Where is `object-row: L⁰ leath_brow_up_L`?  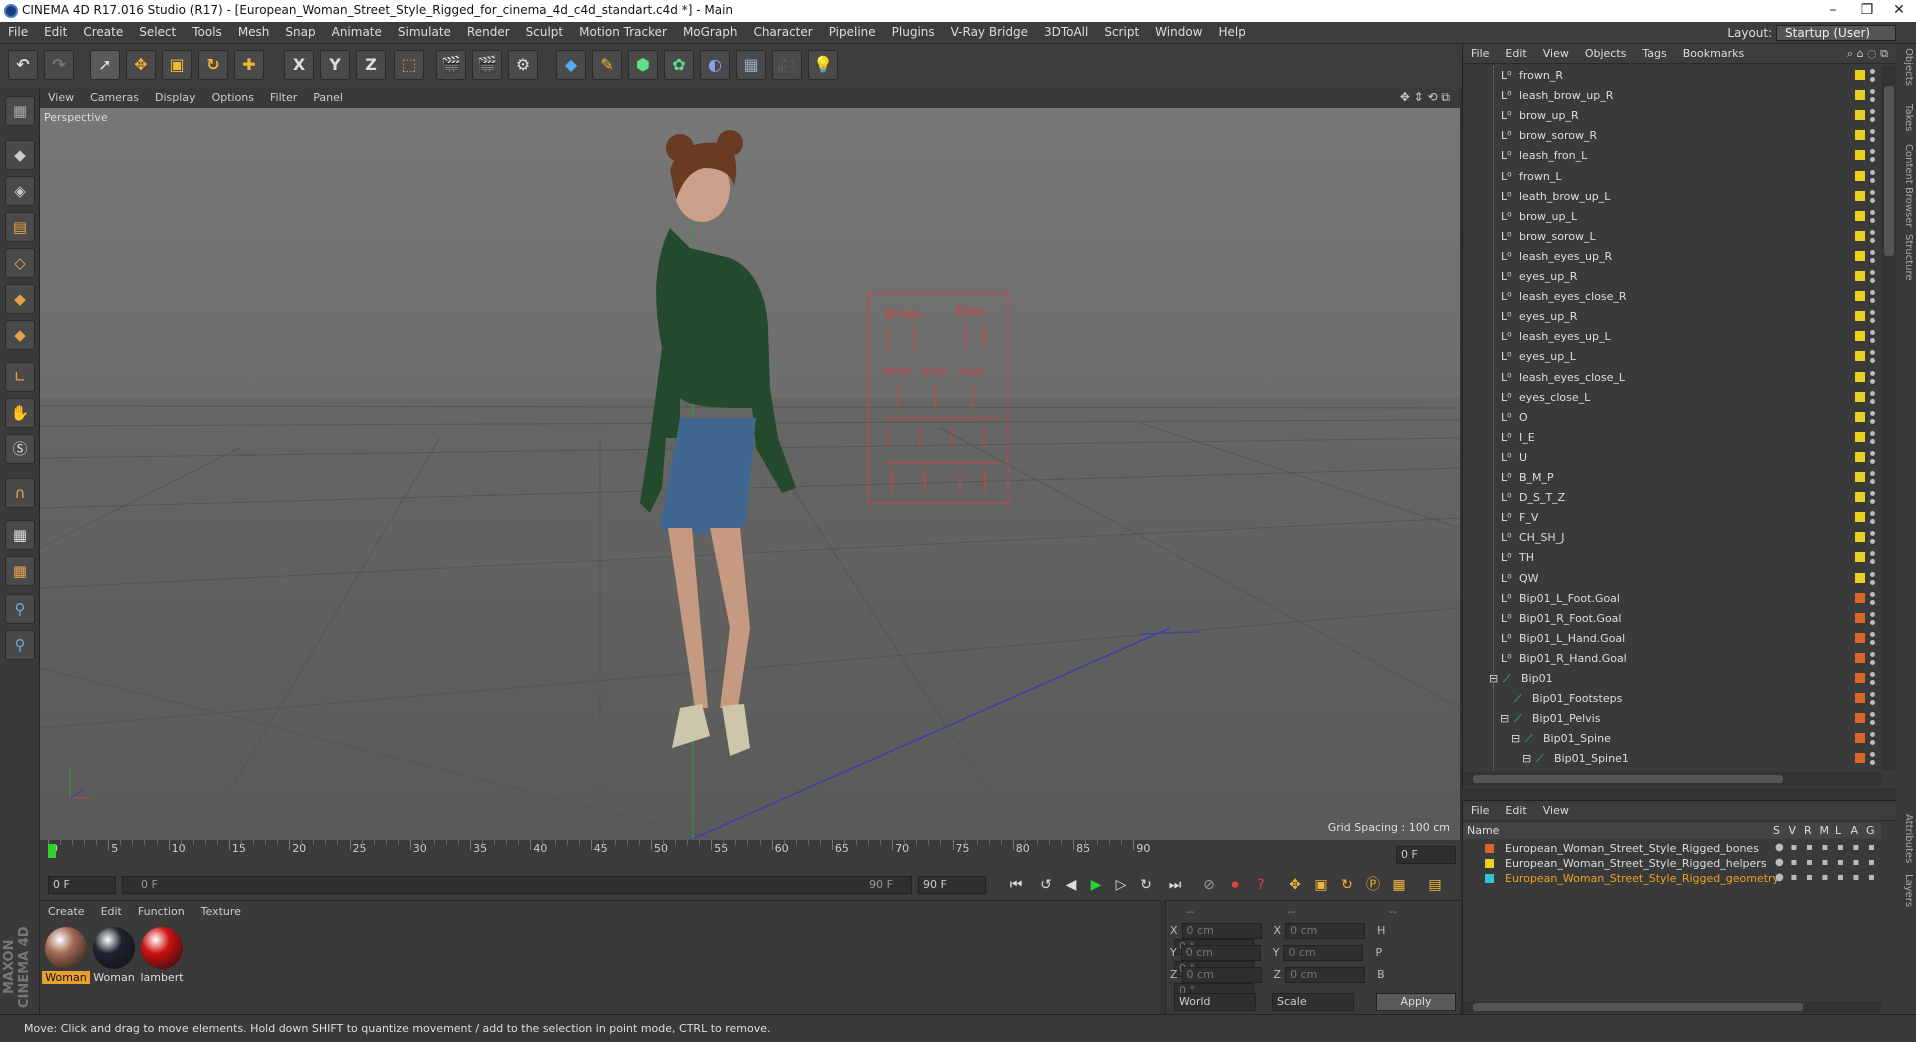
object-row: L⁰ leath_brow_up_L is located at coordinates (1672, 197).